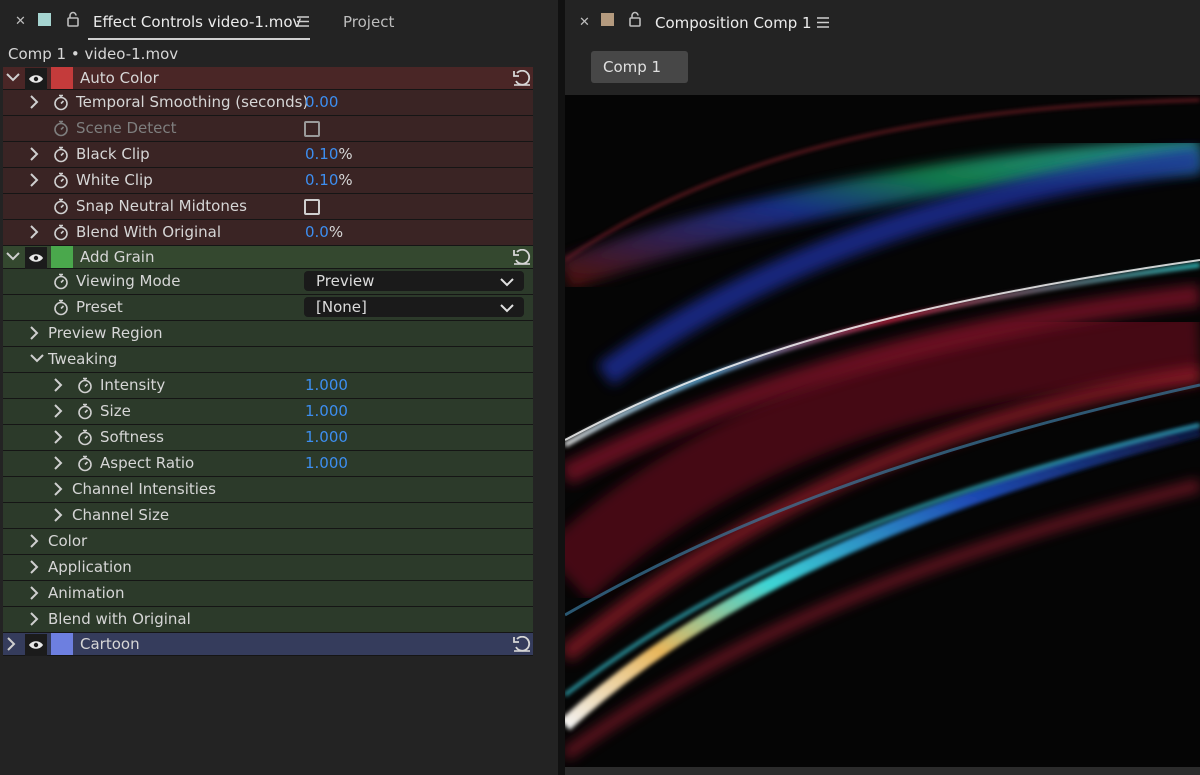  I want to click on dropdown-value: Preview, so click(345, 281).